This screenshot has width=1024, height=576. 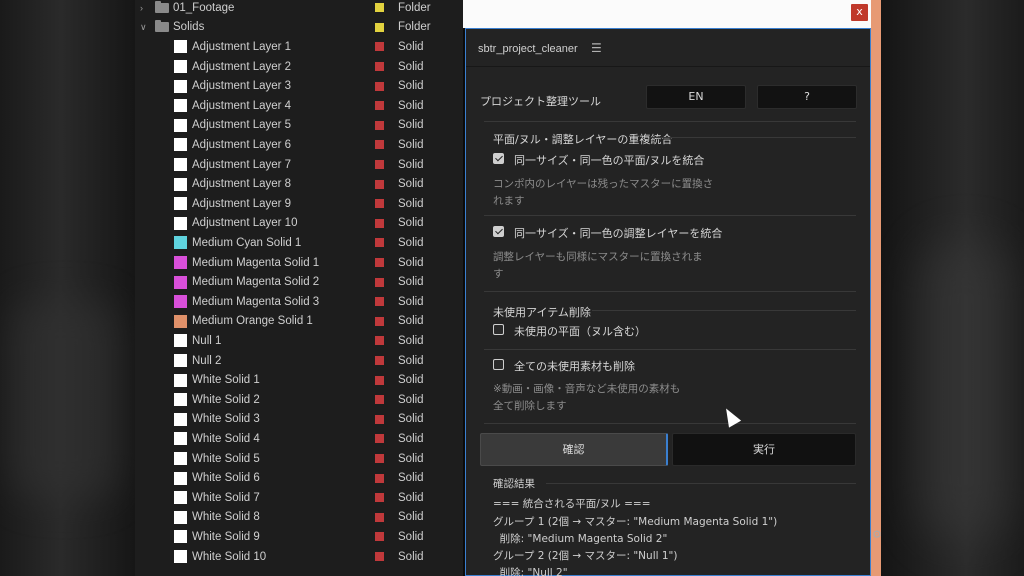 What do you see at coordinates (299, 439) in the screenshot?
I see `project-item-row: White Solid 4 Solid` at bounding box center [299, 439].